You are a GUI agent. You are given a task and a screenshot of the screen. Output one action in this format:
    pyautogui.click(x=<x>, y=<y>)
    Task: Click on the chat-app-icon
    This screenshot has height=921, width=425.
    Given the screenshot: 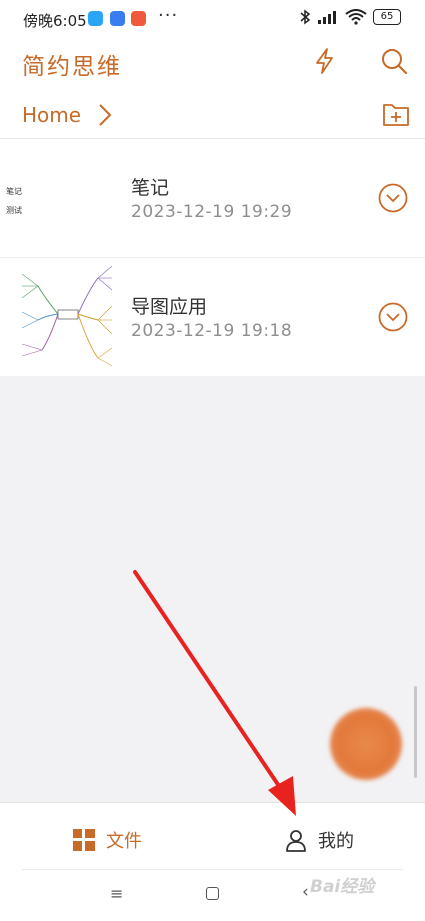 What is the action you would take?
    pyautogui.click(x=95, y=18)
    